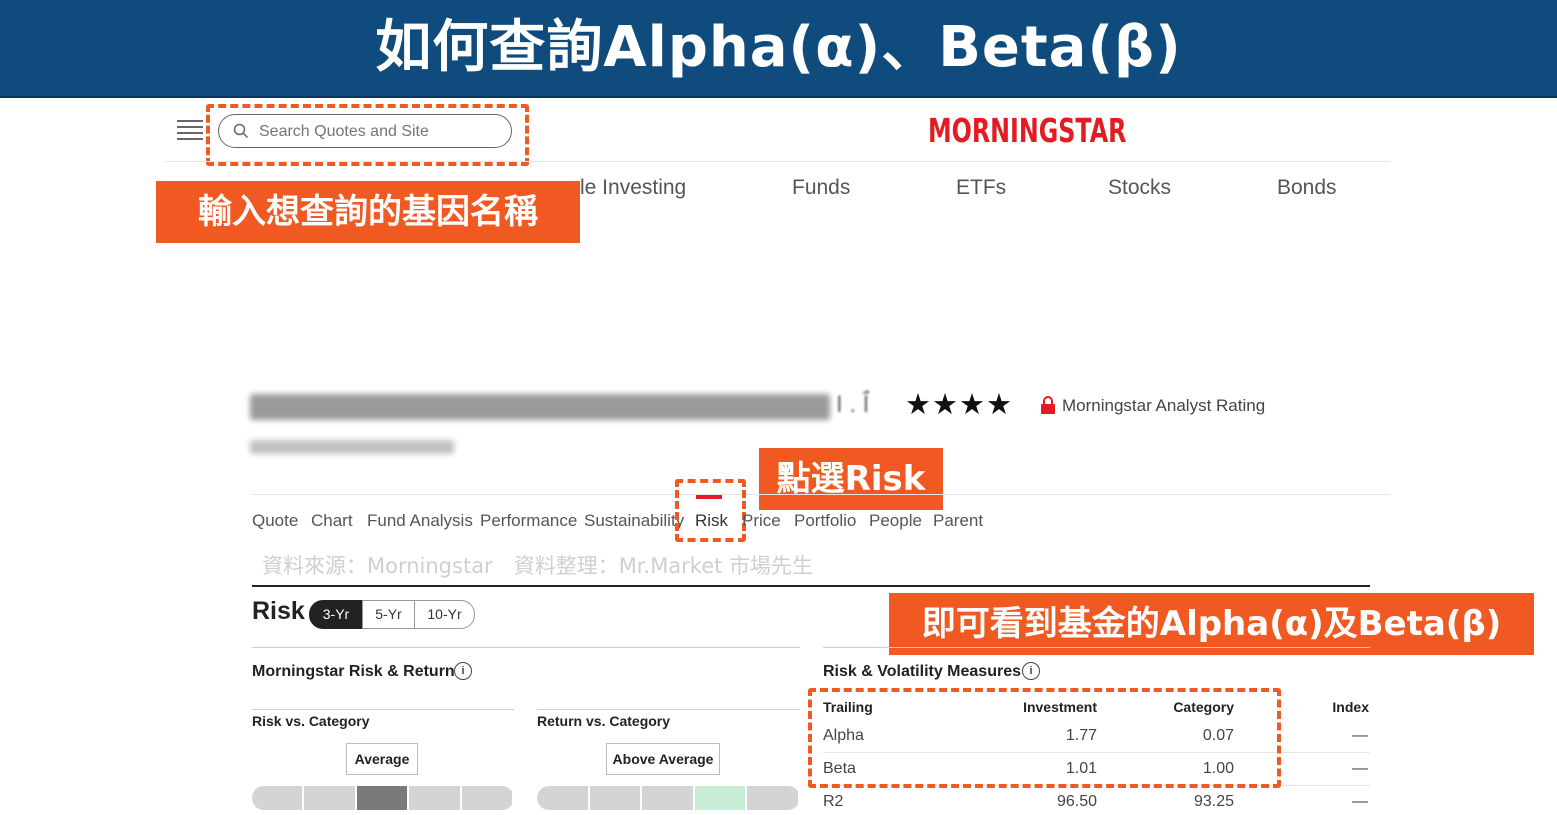 The height and width of the screenshot is (815, 1557). I want to click on measures-title: Risk & Volatility Measures, so click(922, 671).